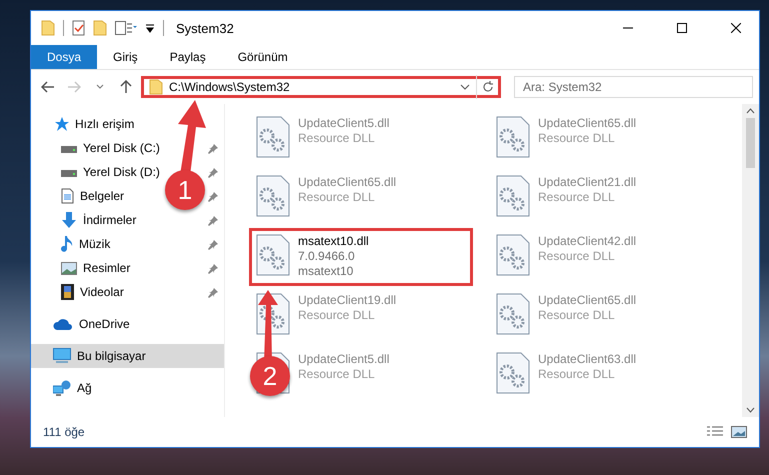 This screenshot has width=769, height=475. Describe the element at coordinates (63, 324) in the screenshot. I see `cloud-icon` at that location.